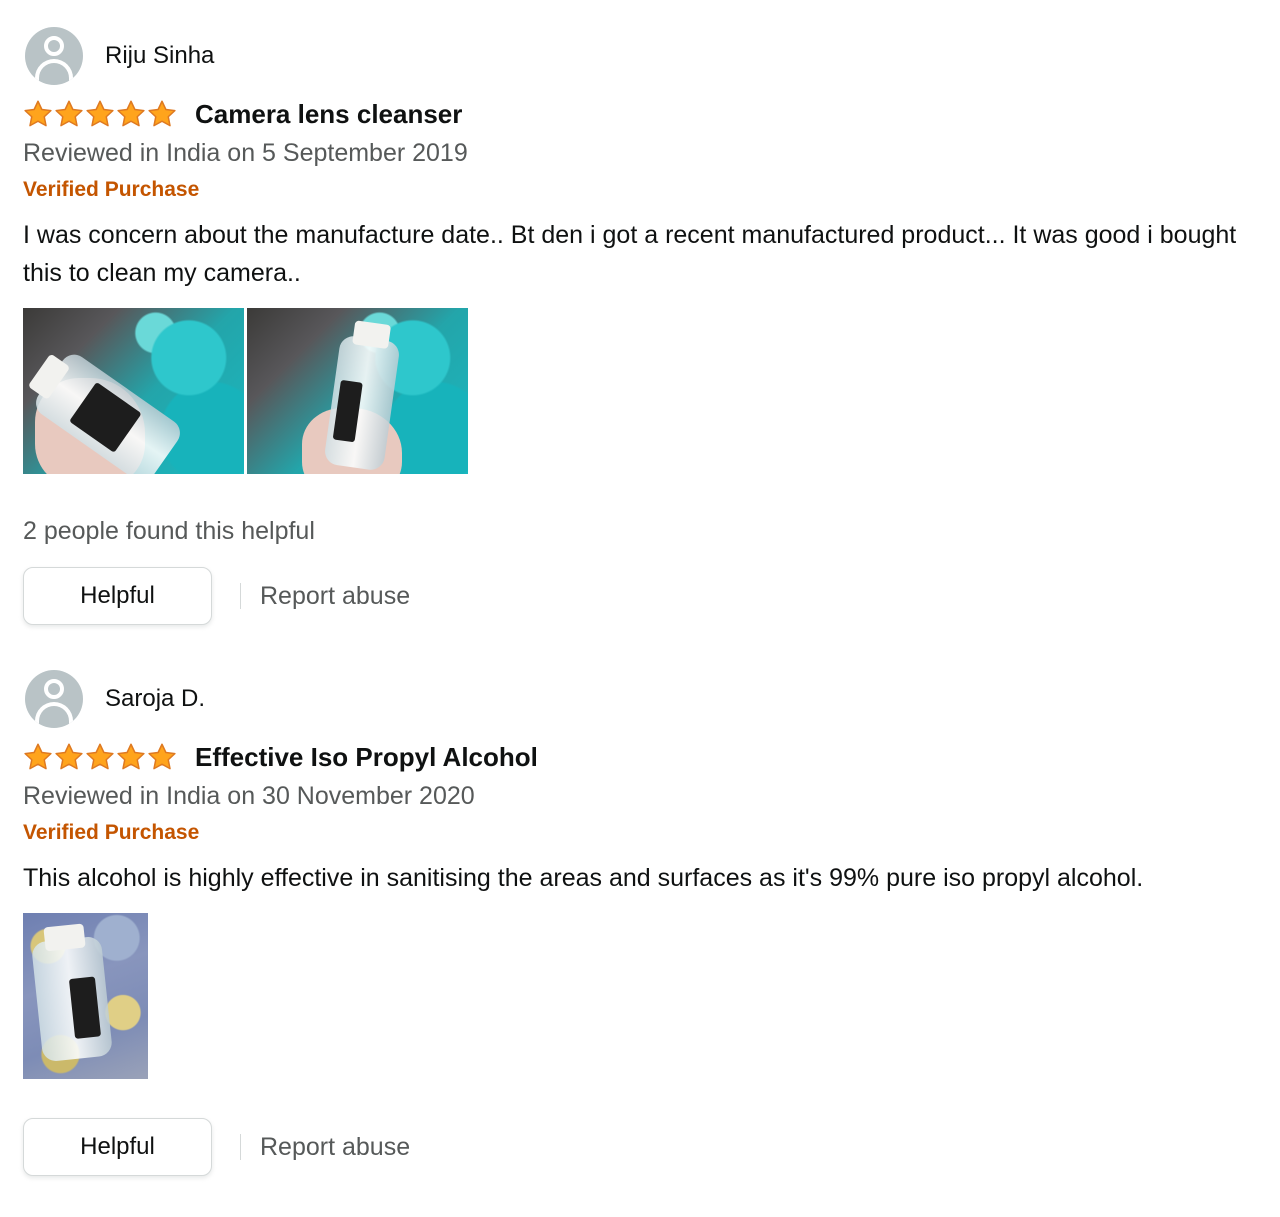  What do you see at coordinates (169, 531) in the screenshot?
I see `helpful-count: 2 people found this helpful` at bounding box center [169, 531].